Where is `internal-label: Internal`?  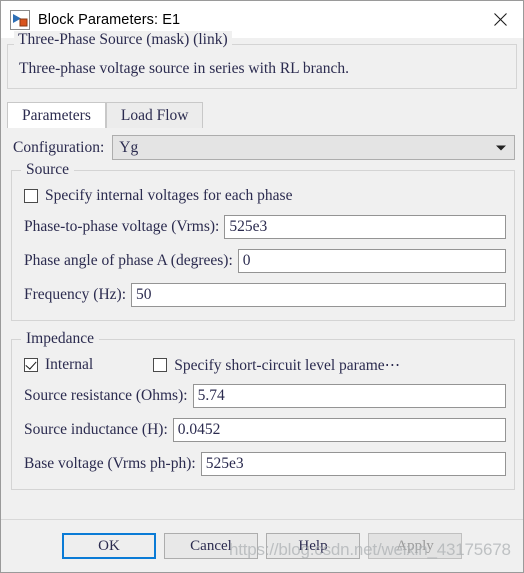
internal-label: Internal is located at coordinates (69, 364).